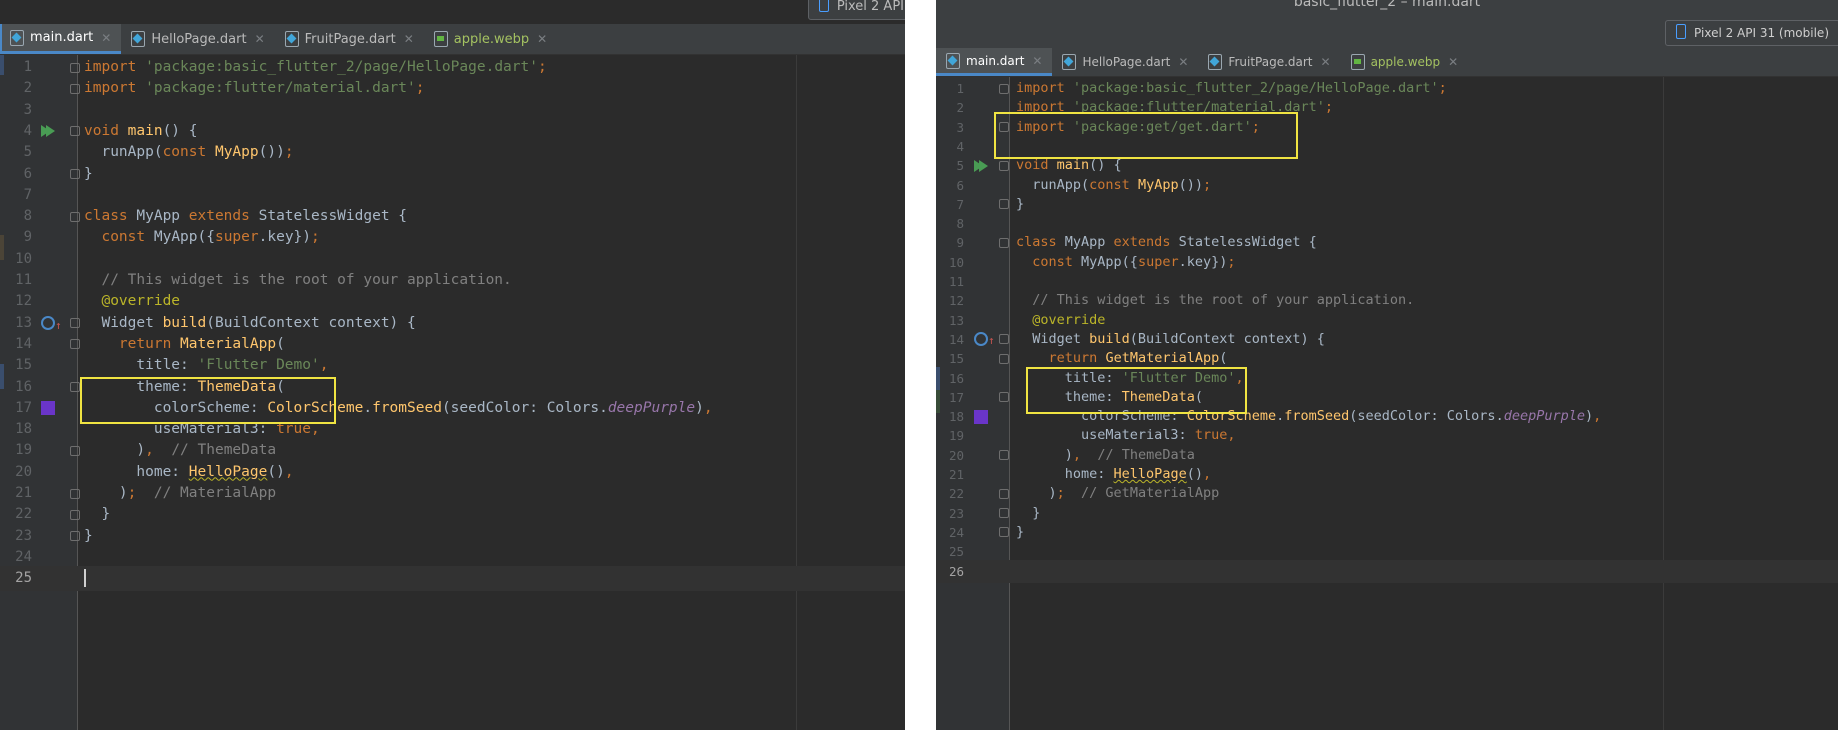  I want to click on device-selector: Pixel 2 API 31 (mobile), so click(1751, 33).